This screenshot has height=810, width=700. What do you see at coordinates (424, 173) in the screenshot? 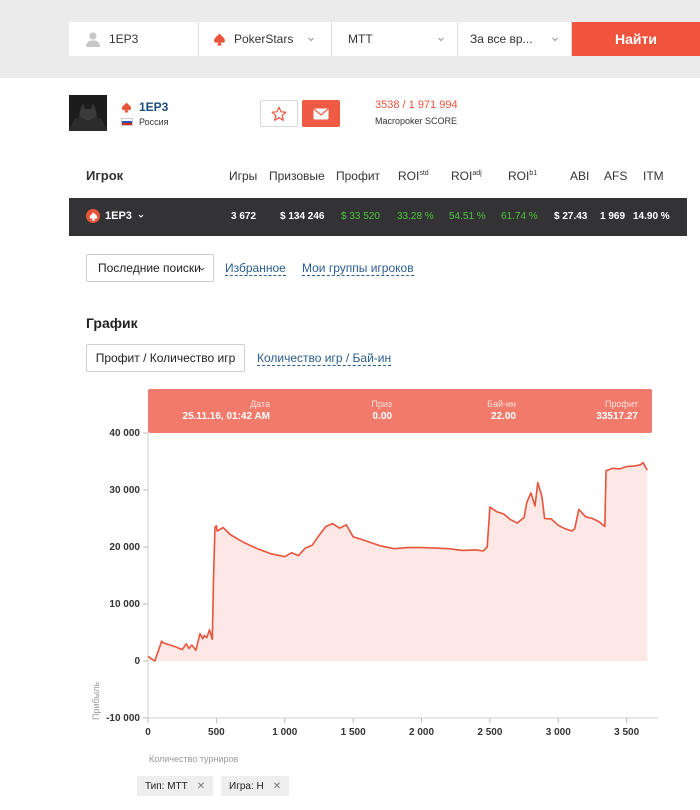
I see `roi-std-sup: std` at bounding box center [424, 173].